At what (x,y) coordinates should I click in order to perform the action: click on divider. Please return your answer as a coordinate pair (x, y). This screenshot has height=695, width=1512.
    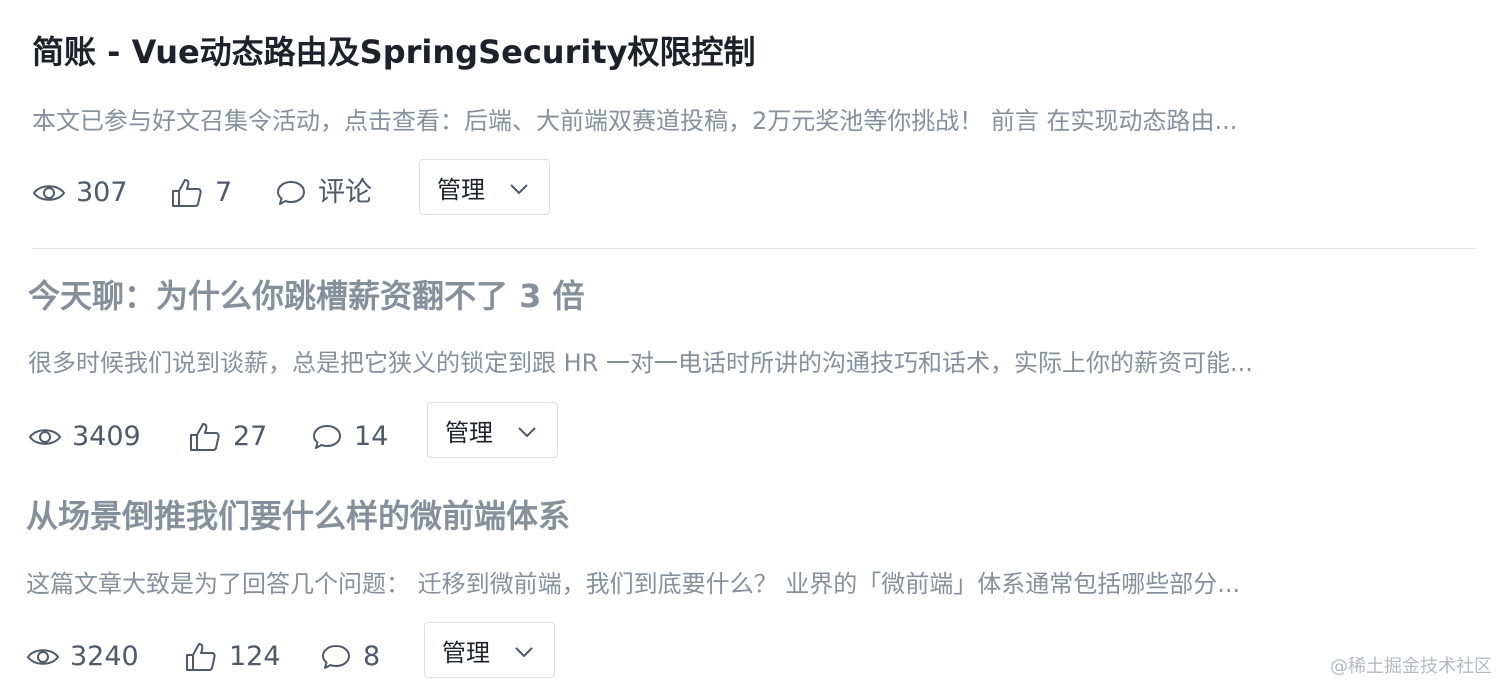
    Looking at the image, I should click on (754, 248).